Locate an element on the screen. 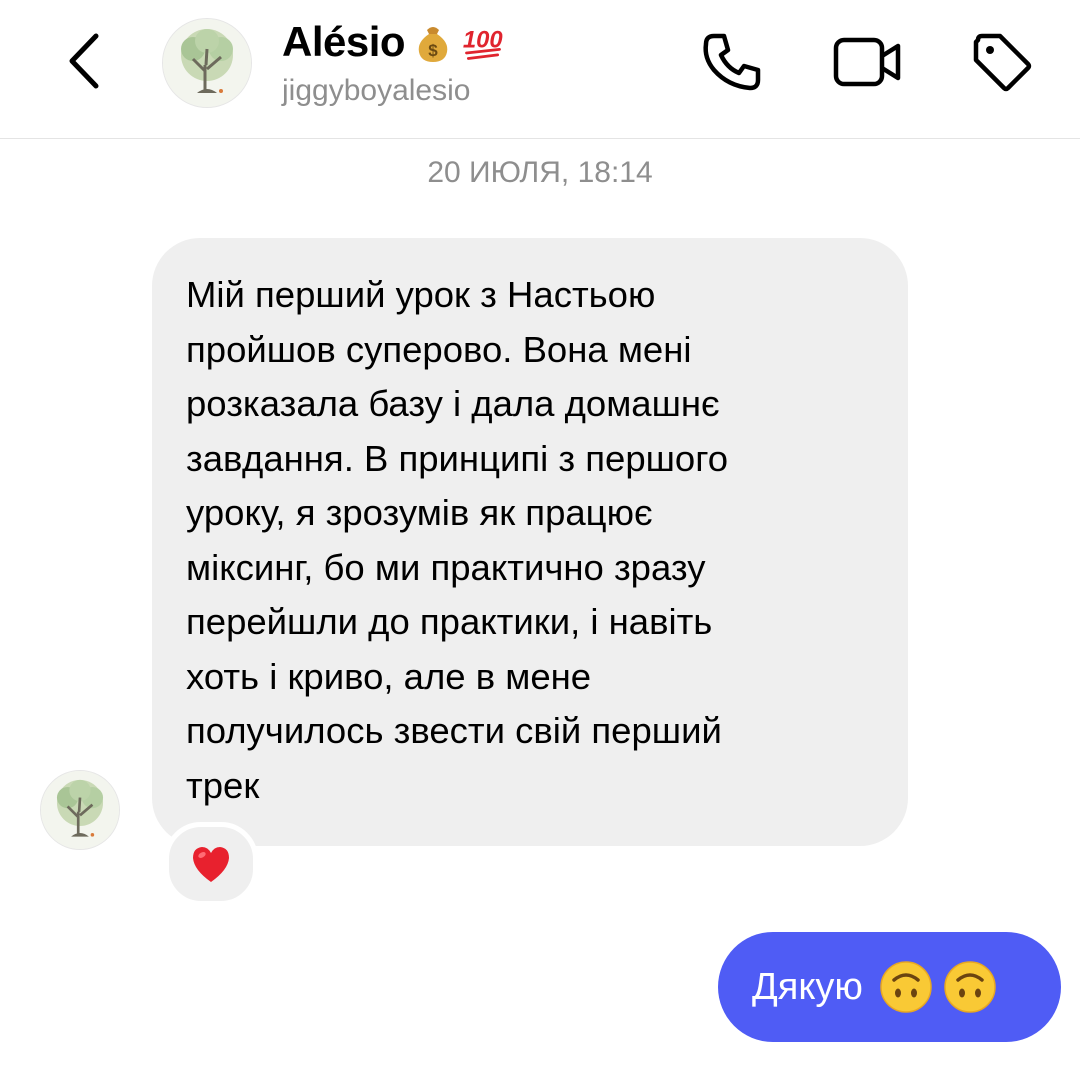 This screenshot has height=1080, width=1080. outgoing-message-bubble: Дякую is located at coordinates (889, 987).